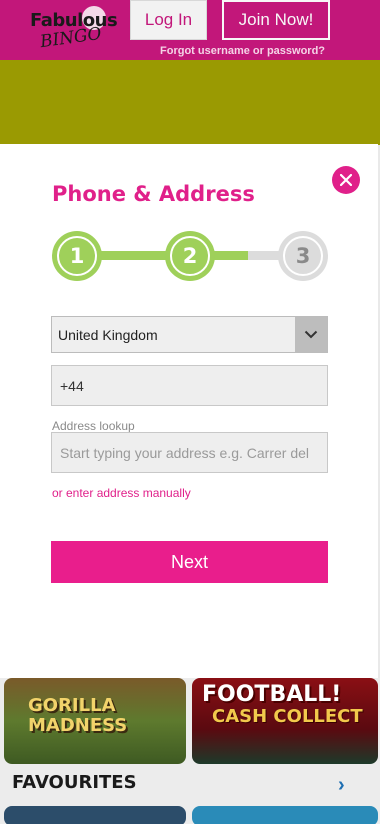 The width and height of the screenshot is (380, 824). I want to click on step-number: 1, so click(77, 256).